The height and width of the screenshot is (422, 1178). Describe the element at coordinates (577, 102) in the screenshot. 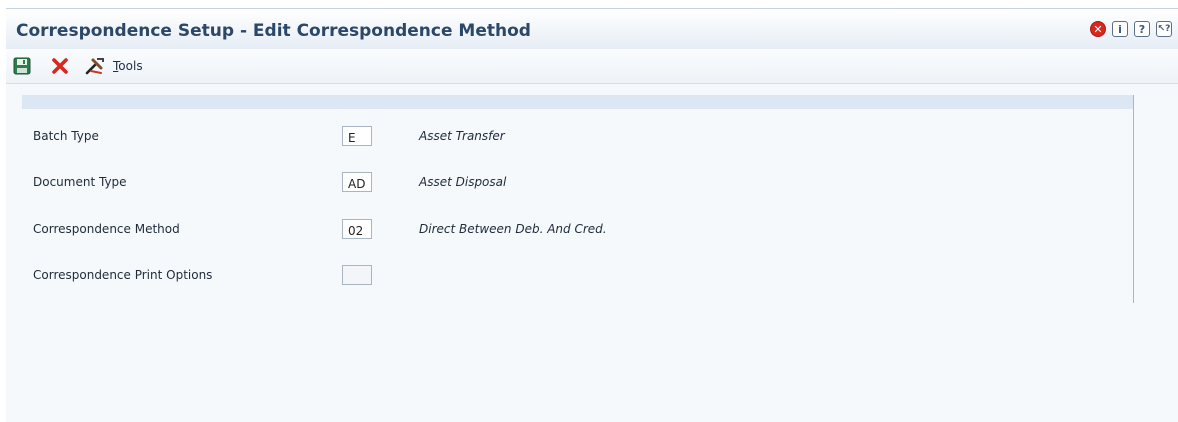

I see `panel-header-bar` at that location.